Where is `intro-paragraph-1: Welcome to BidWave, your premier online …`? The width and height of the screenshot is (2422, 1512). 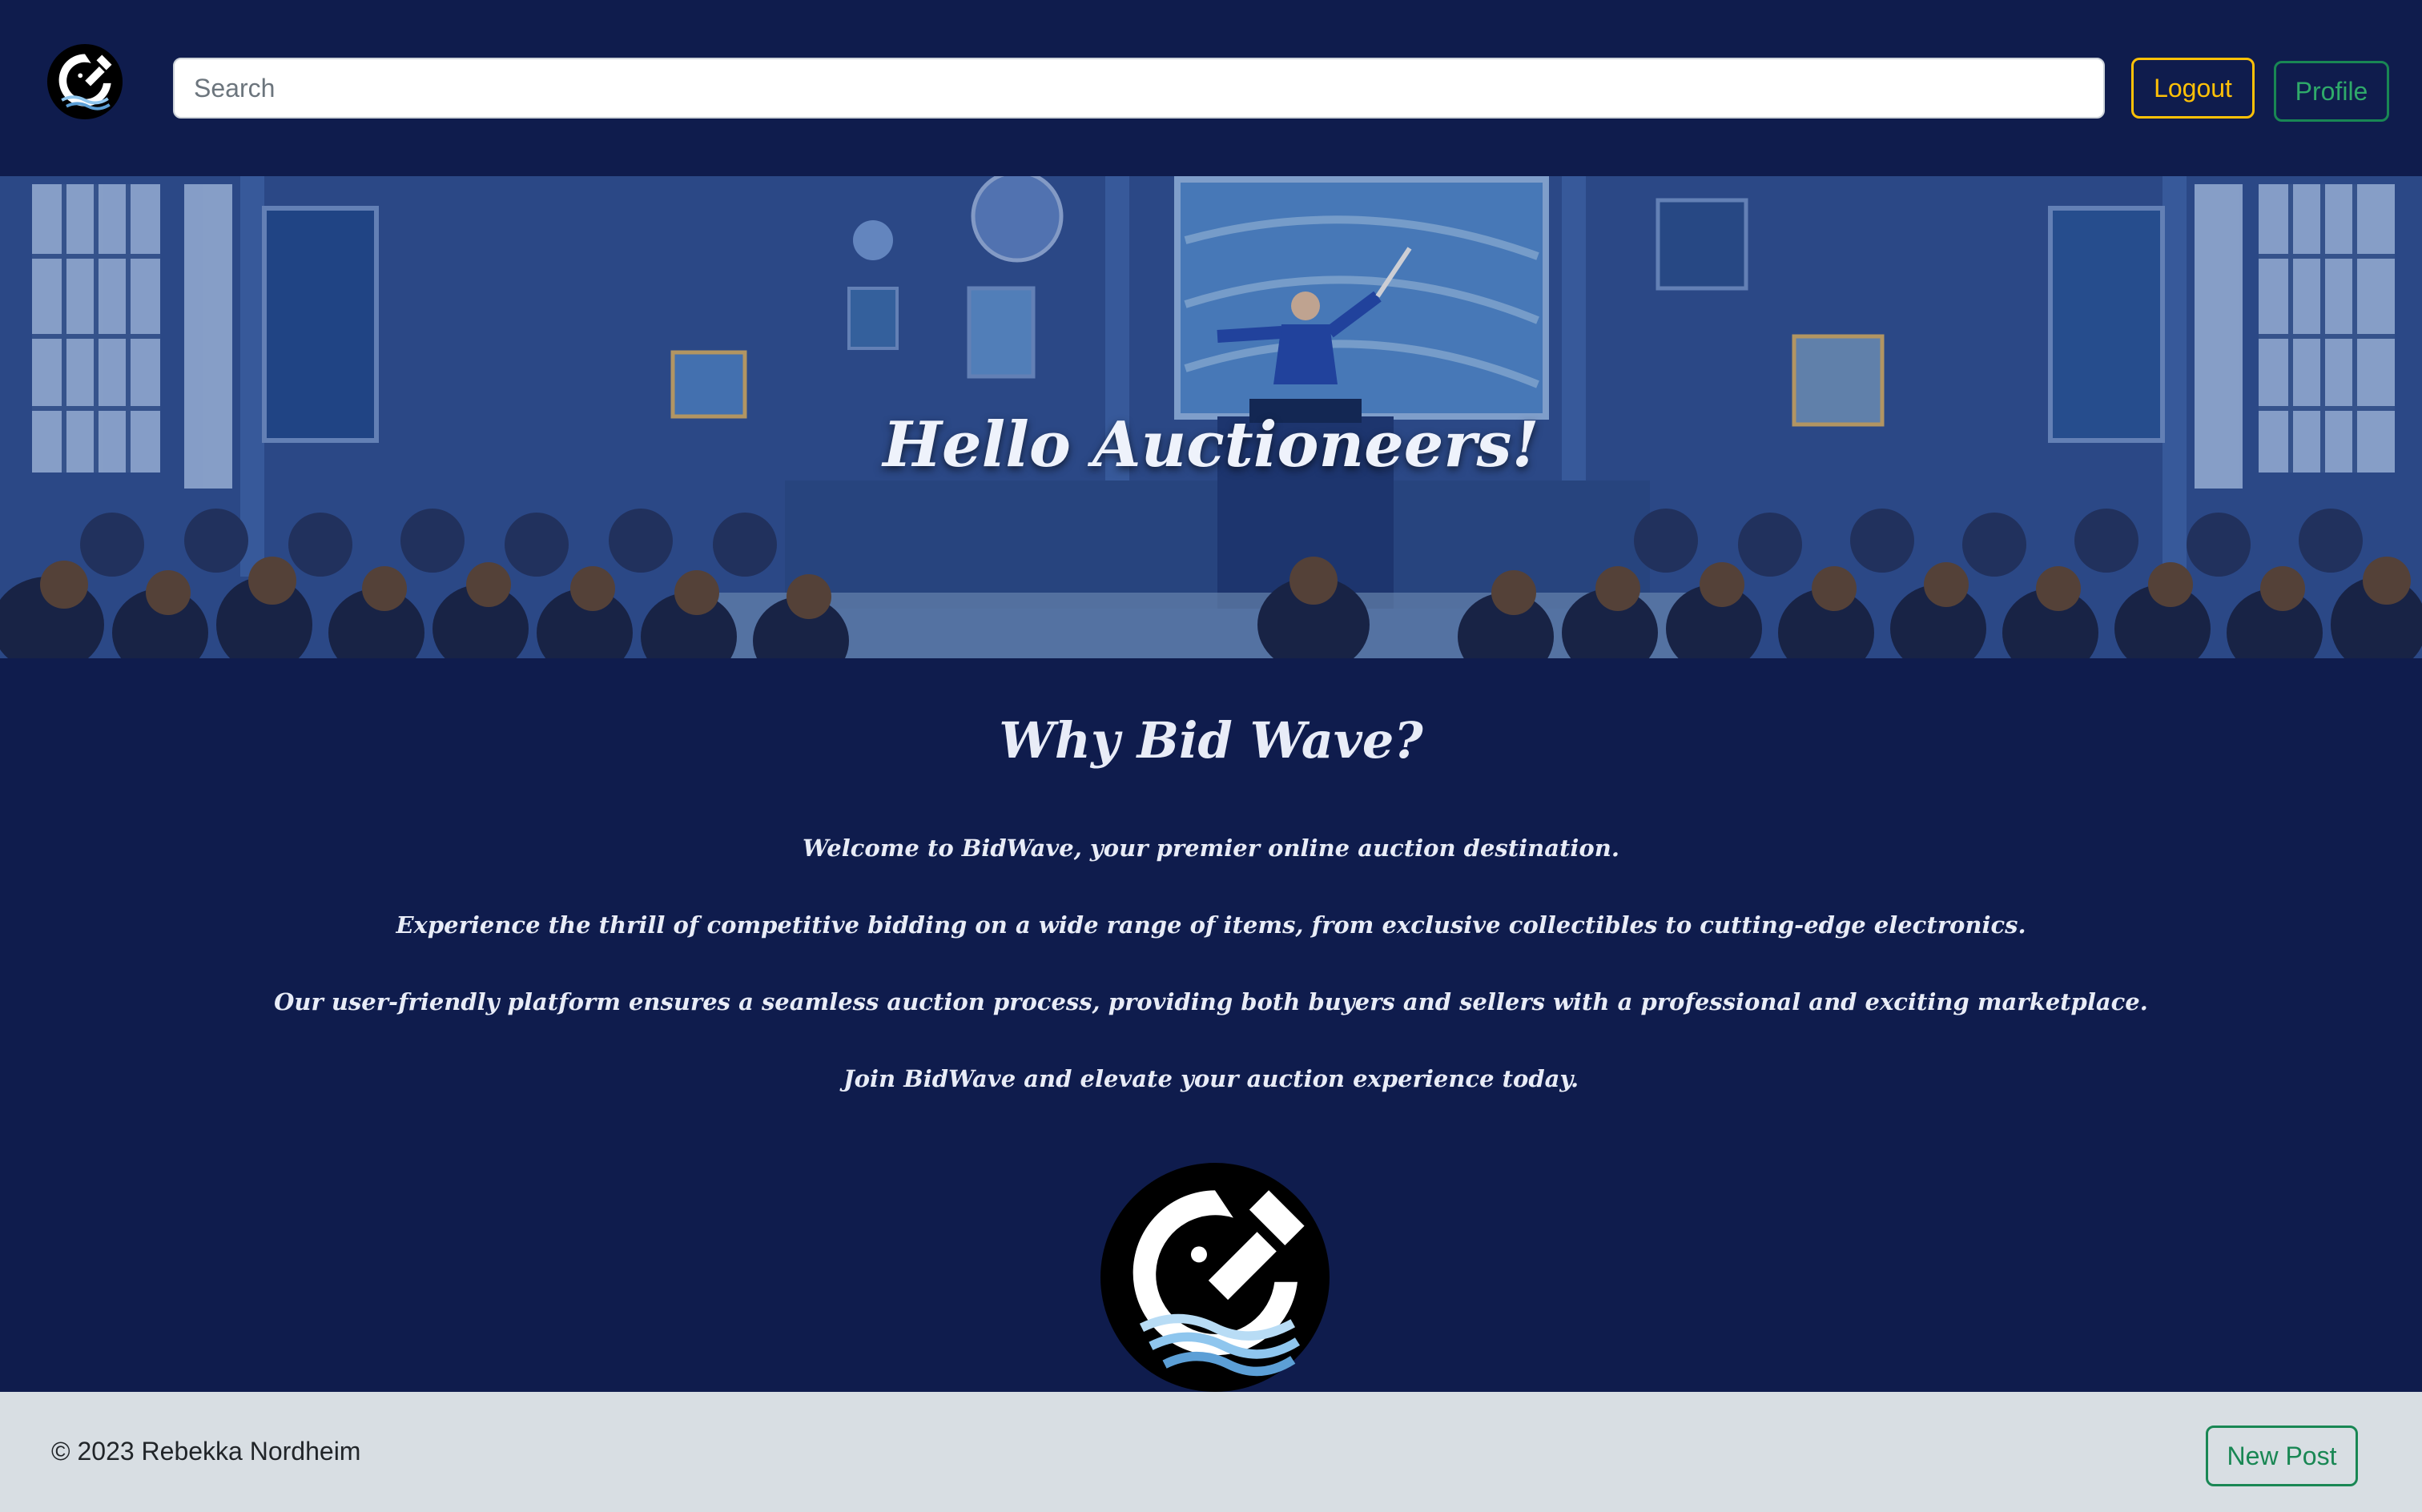
intro-paragraph-1: Welcome to BidWave, your premier online … is located at coordinates (1211, 848).